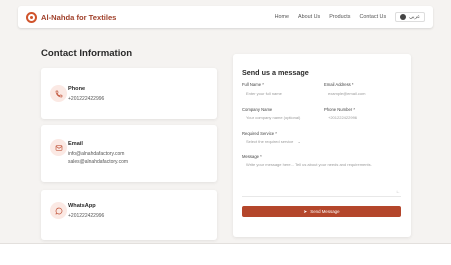 The height and width of the screenshot is (265, 451). I want to click on phone-title: Phone, so click(77, 89).